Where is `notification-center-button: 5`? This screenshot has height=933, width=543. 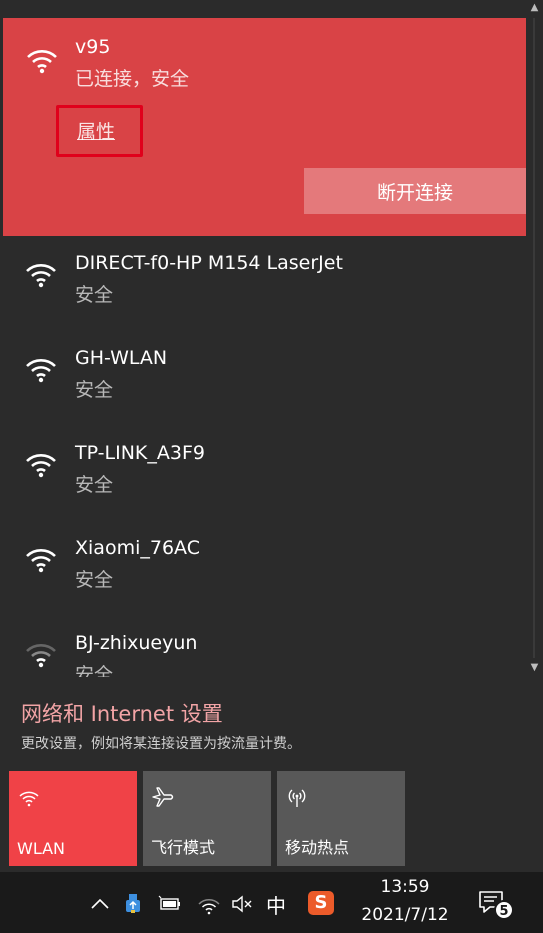 notification-center-button: 5 is located at coordinates (496, 905).